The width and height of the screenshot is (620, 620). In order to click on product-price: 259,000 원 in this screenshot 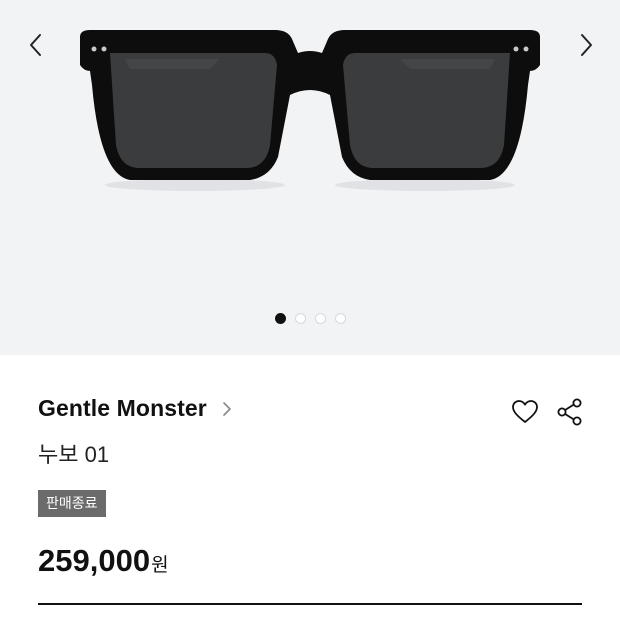, I will do `click(103, 561)`.